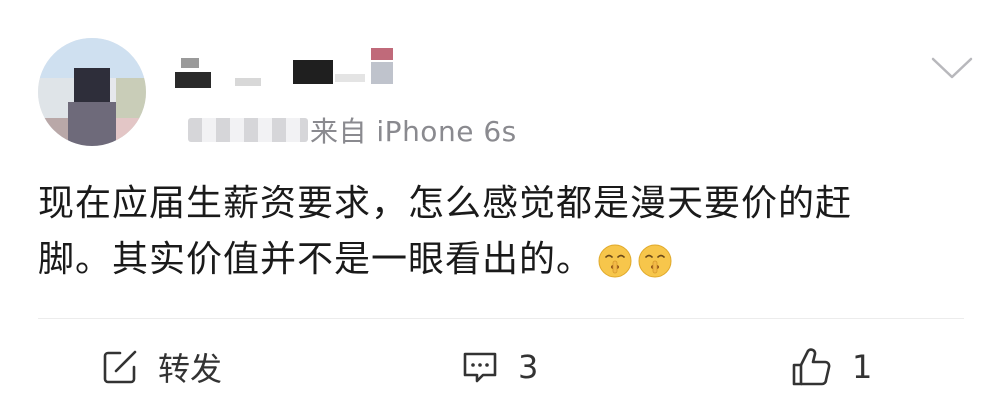  What do you see at coordinates (862, 367) in the screenshot?
I see `like-count: 1` at bounding box center [862, 367].